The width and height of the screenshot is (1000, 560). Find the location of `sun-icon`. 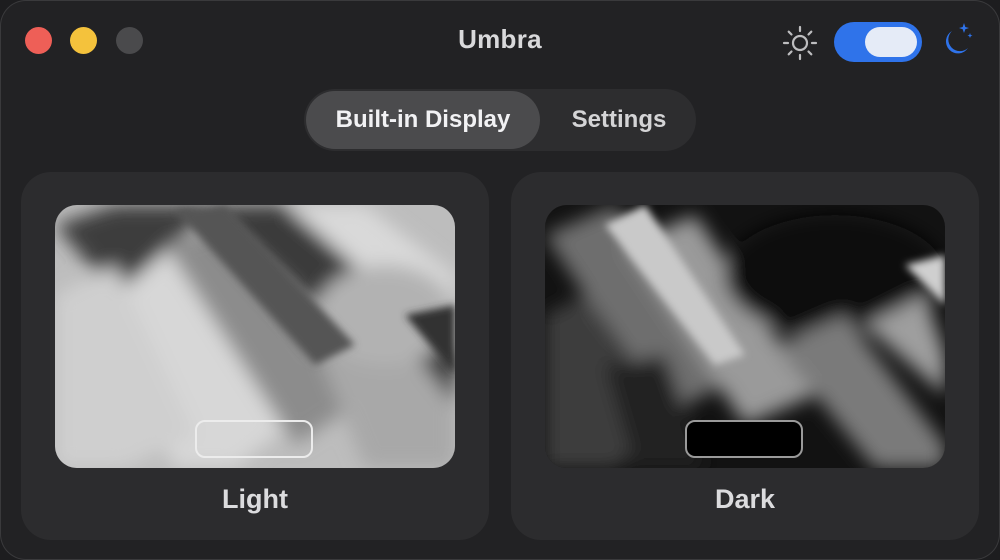

sun-icon is located at coordinates (800, 43).